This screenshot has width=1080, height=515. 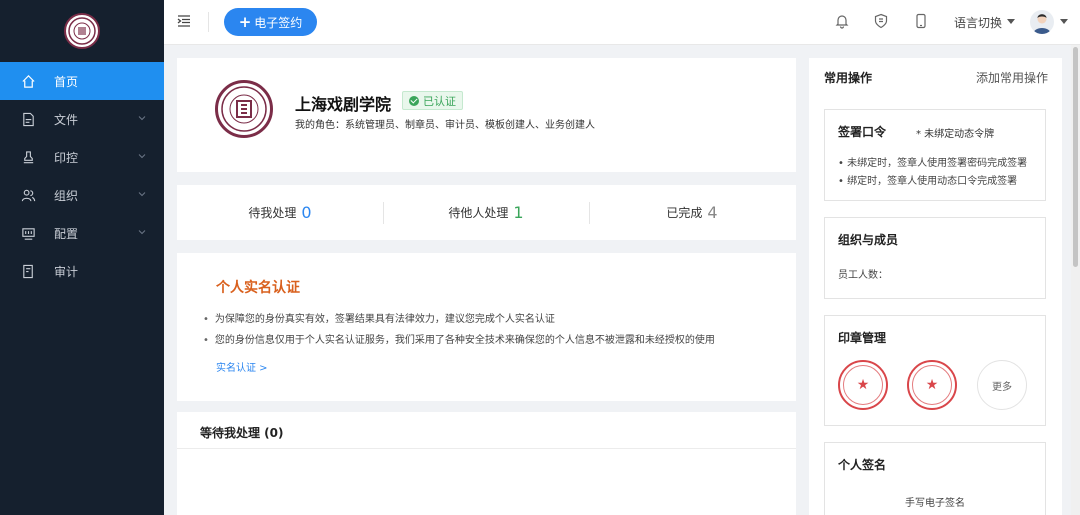 I want to click on school-seal-logo, so click(x=82, y=31).